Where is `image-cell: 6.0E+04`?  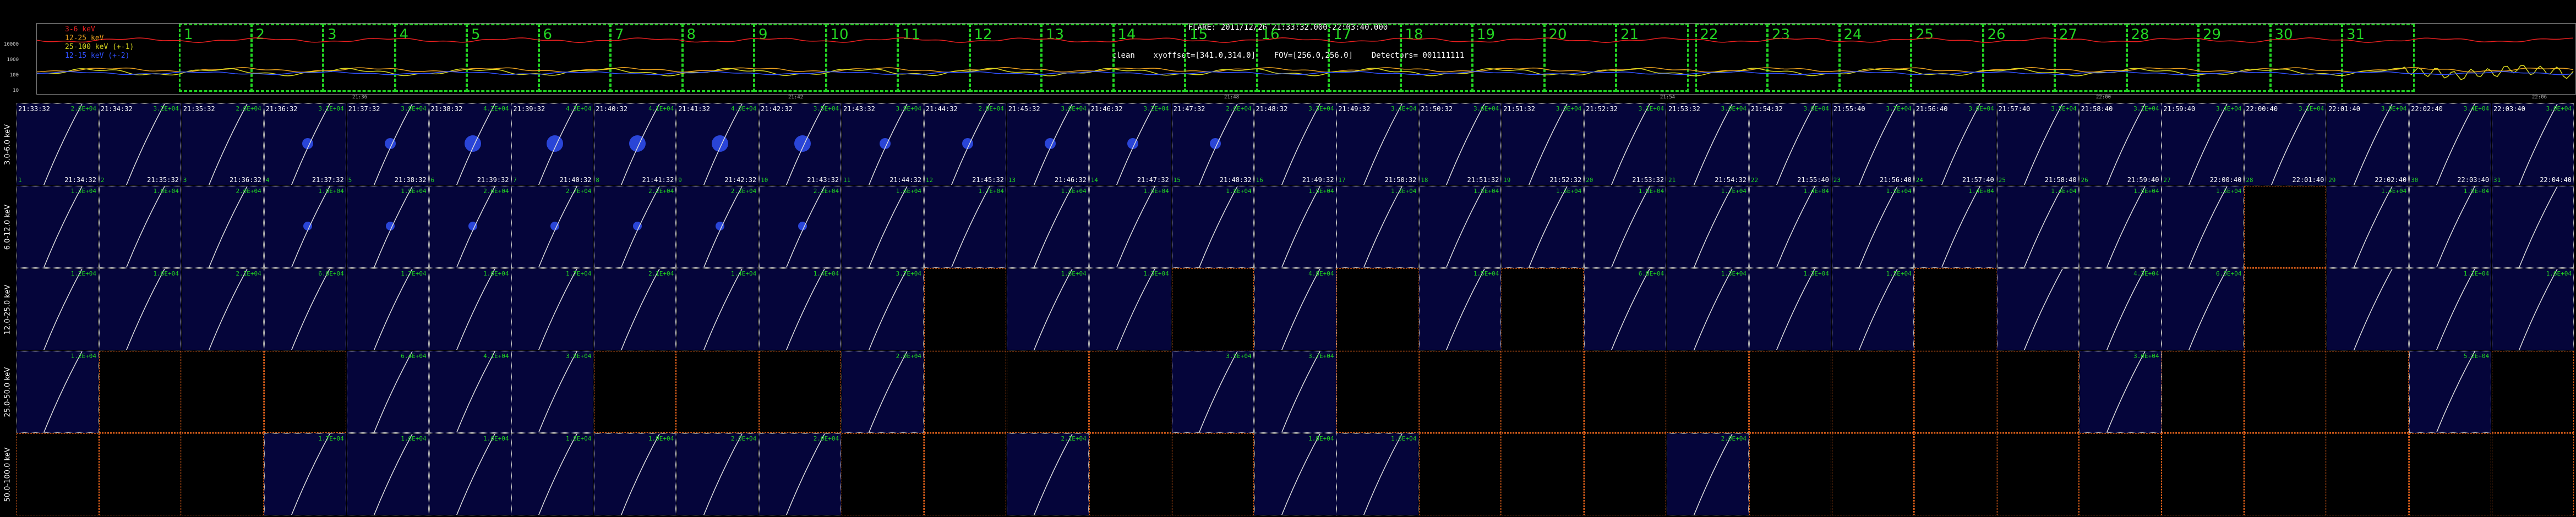 image-cell: 6.0E+04 is located at coordinates (2203, 309).